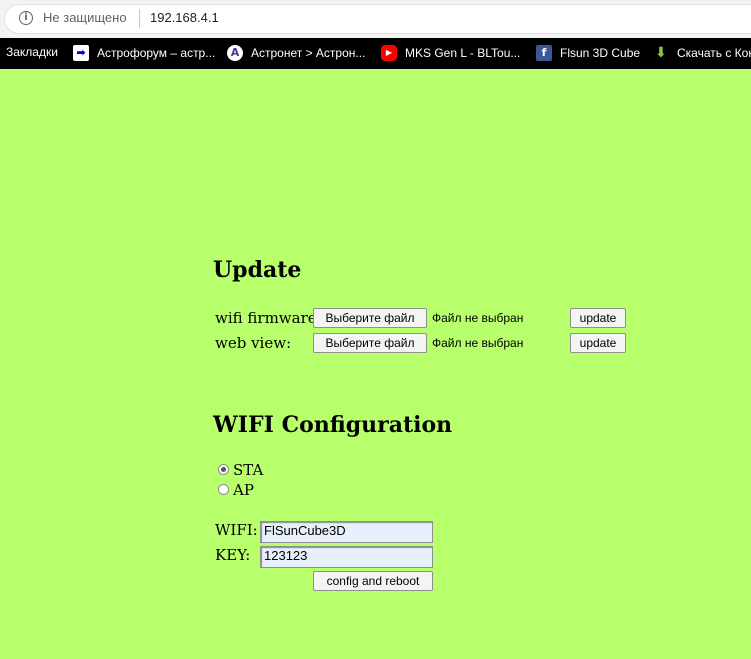 The width and height of the screenshot is (751, 659). I want to click on bookmark-folder: Закладки, so click(32, 52).